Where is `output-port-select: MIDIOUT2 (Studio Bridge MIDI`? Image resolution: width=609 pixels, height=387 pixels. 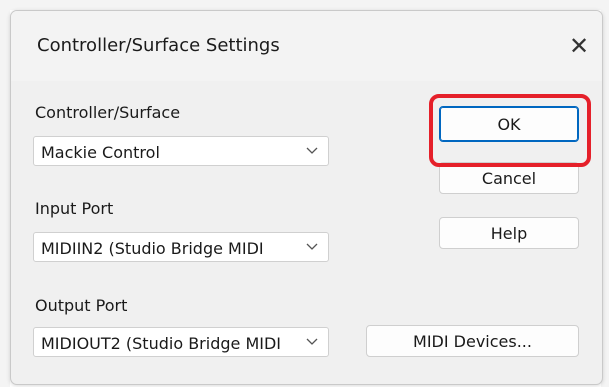
output-port-select: MIDIOUT2 (Studio Bridge MIDI is located at coordinates (181, 342).